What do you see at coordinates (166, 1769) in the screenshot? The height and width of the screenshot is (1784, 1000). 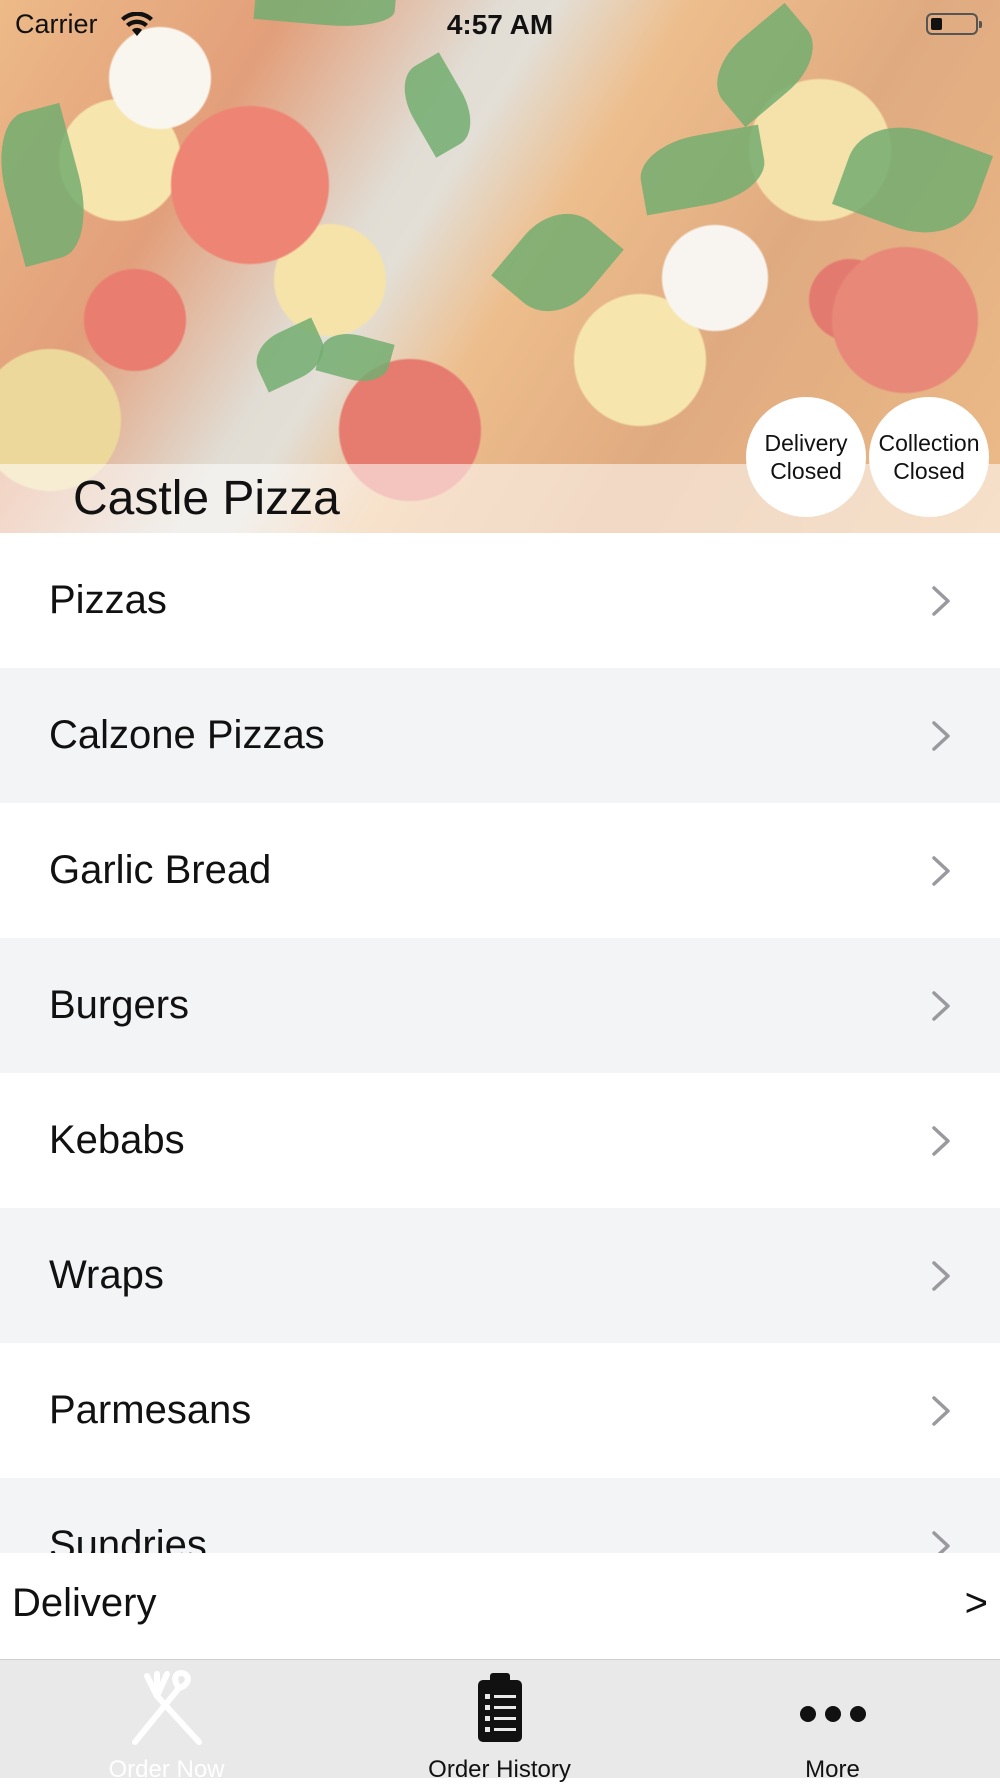 I see `tab-label: Order Now` at bounding box center [166, 1769].